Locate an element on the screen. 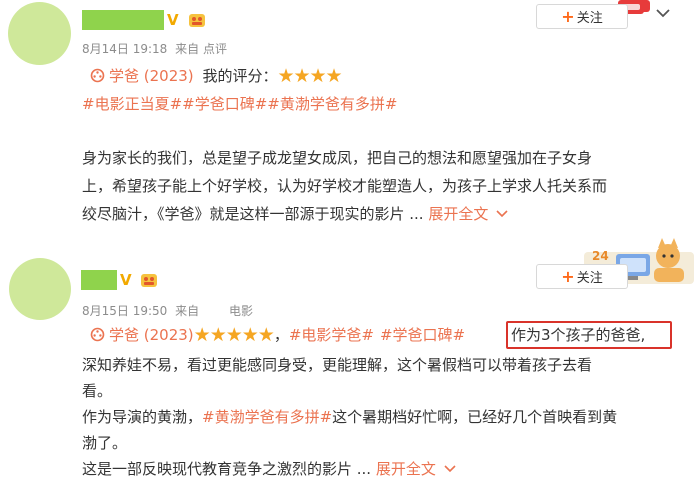 The width and height of the screenshot is (700, 486). post-body-line-last: 这是一部反映现代教育竞争之激烈的影片 ... 展开全文 is located at coordinates (269, 469).